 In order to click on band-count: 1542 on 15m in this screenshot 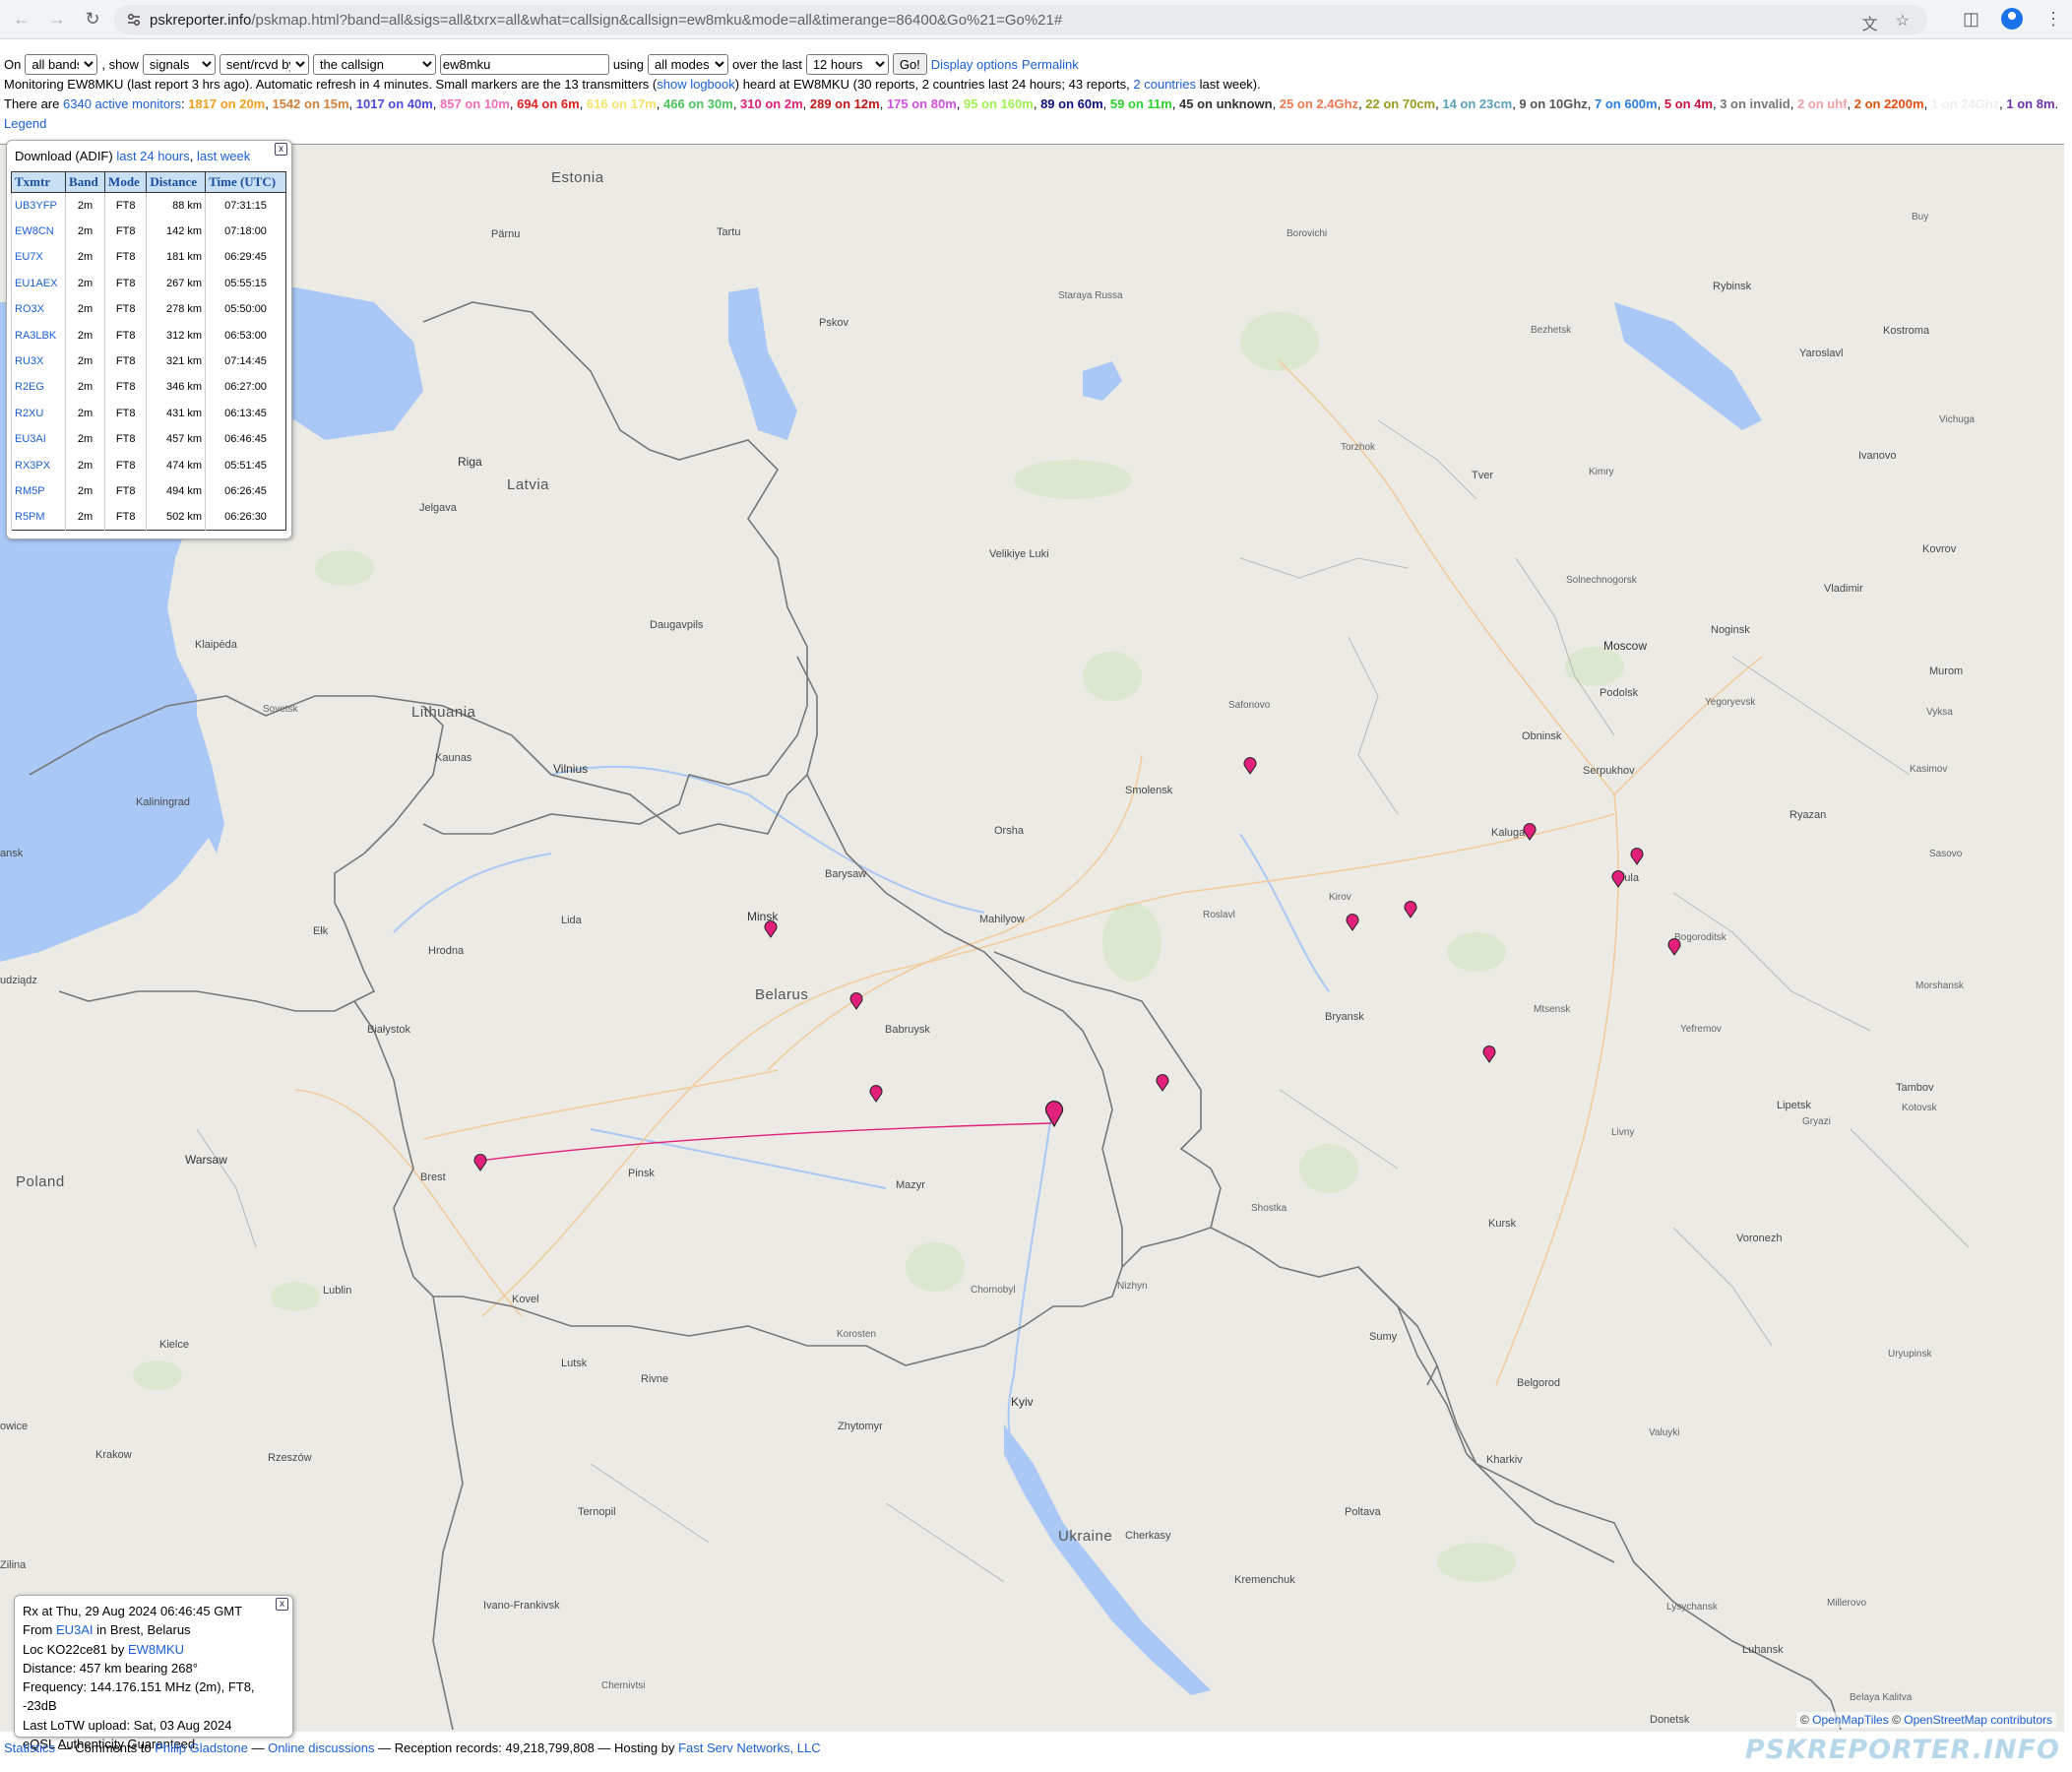, I will do `click(310, 103)`.